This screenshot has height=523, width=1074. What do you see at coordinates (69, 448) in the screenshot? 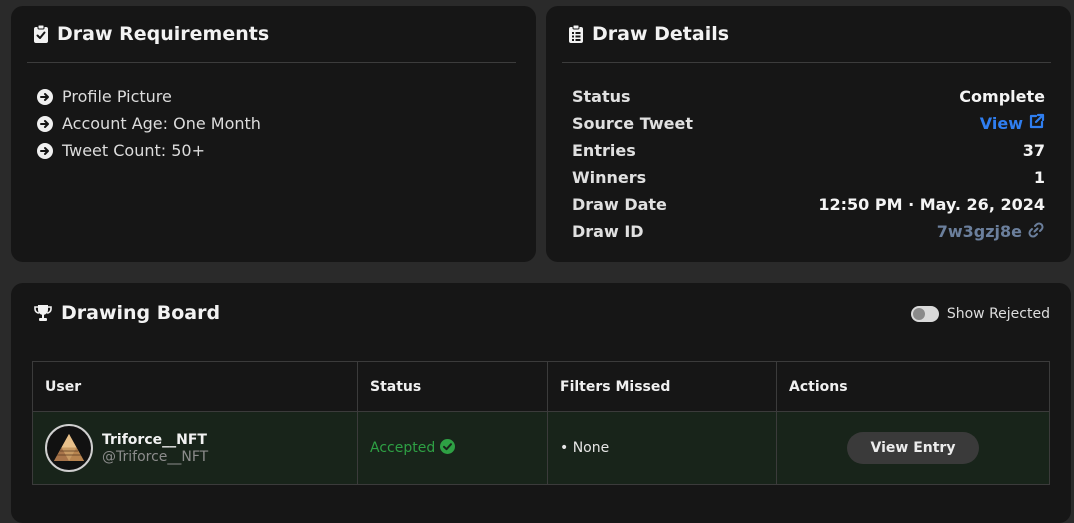
I see `avatar` at bounding box center [69, 448].